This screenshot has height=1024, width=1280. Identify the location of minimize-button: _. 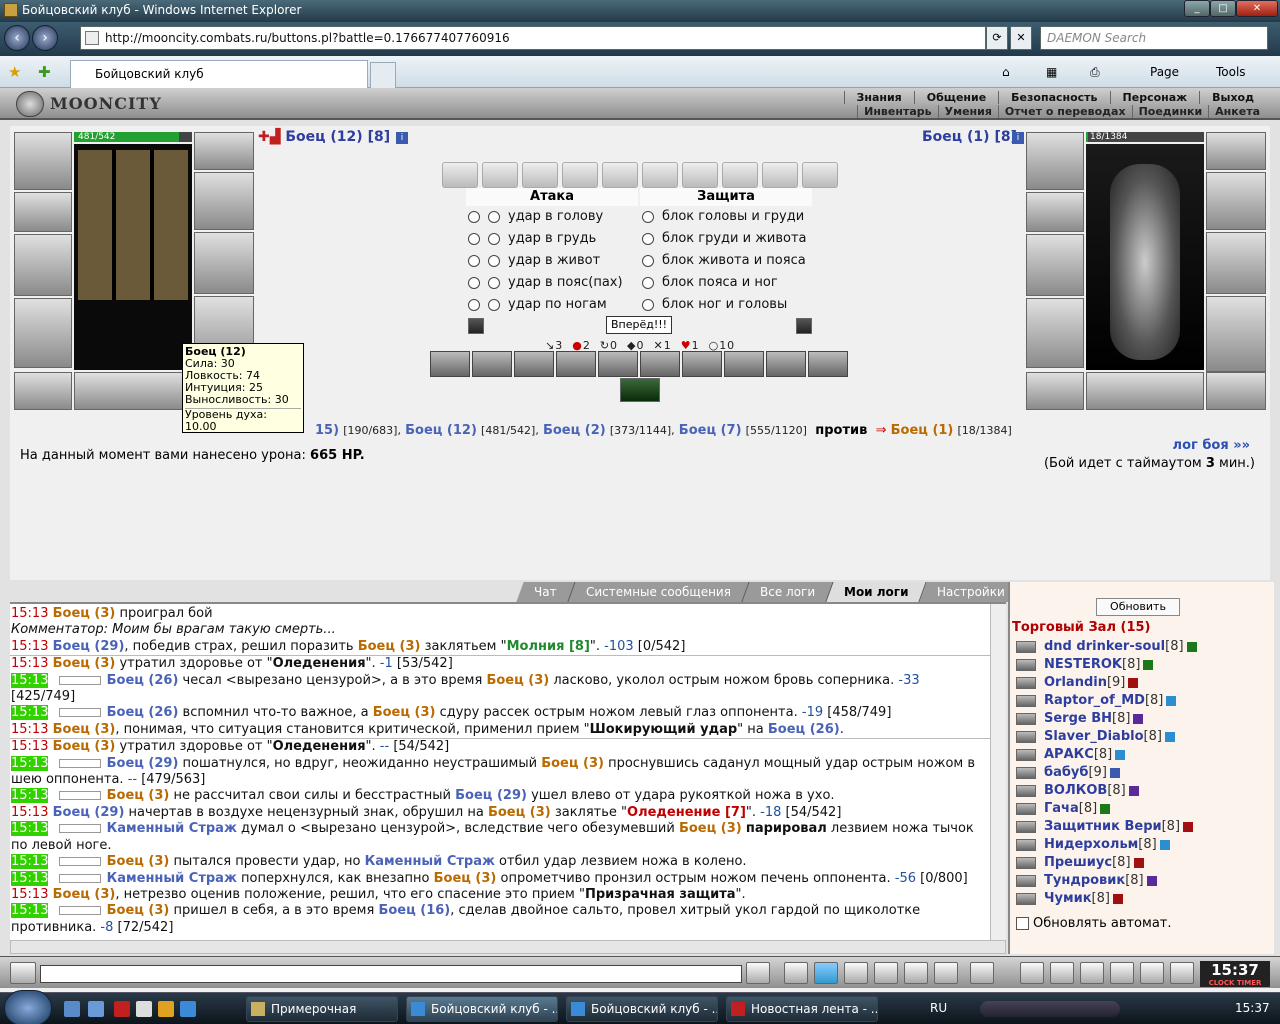
(1197, 8).